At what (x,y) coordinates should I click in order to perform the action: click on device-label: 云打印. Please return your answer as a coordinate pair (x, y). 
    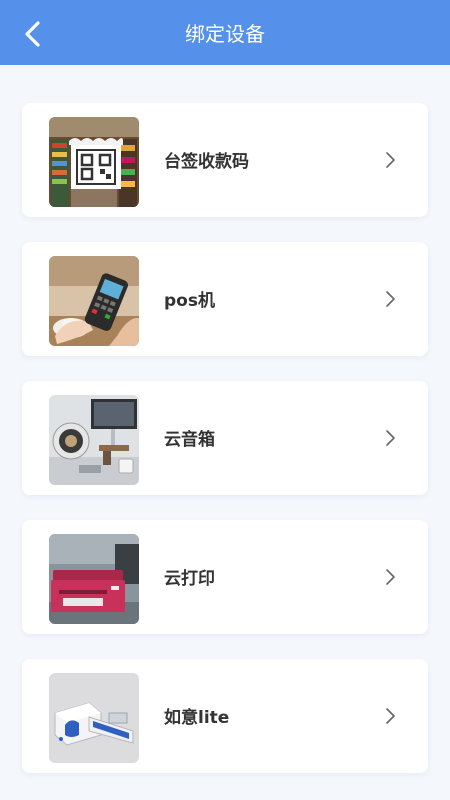
    Looking at the image, I should click on (189, 579).